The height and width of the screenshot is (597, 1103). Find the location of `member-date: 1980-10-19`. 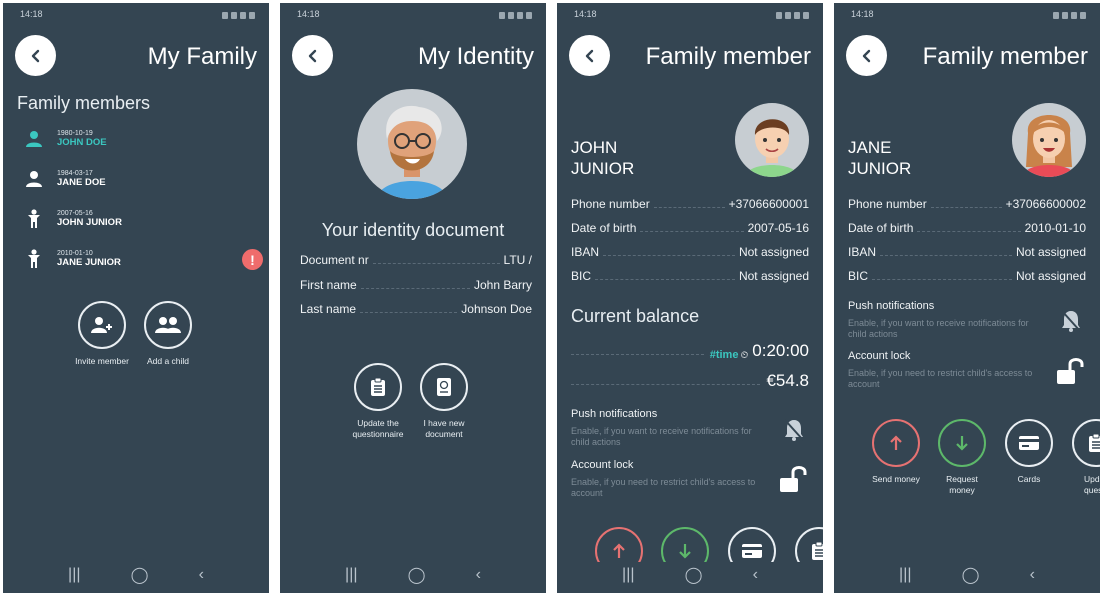

member-date: 1980-10-19 is located at coordinates (75, 133).